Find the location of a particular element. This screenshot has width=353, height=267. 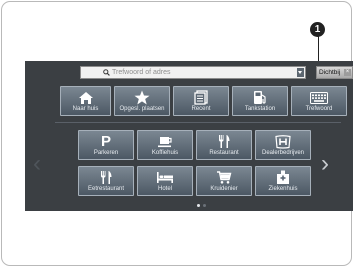

tile-label: Koffiehuis is located at coordinates (165, 153).